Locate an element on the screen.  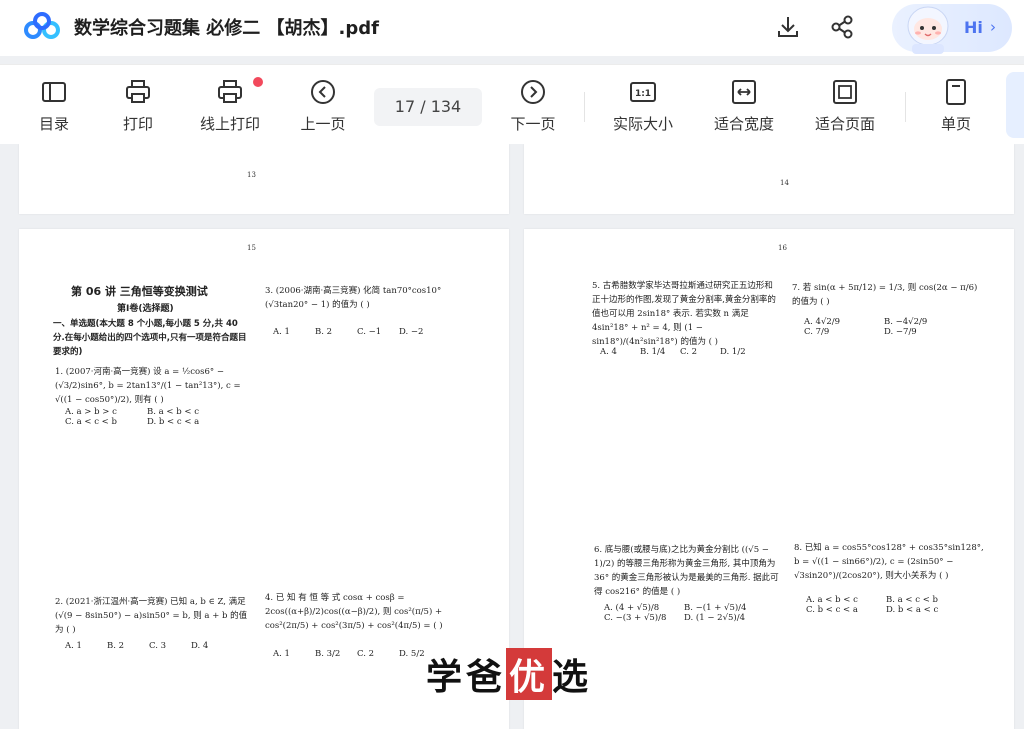
side-panel-tab is located at coordinates (1015, 105).